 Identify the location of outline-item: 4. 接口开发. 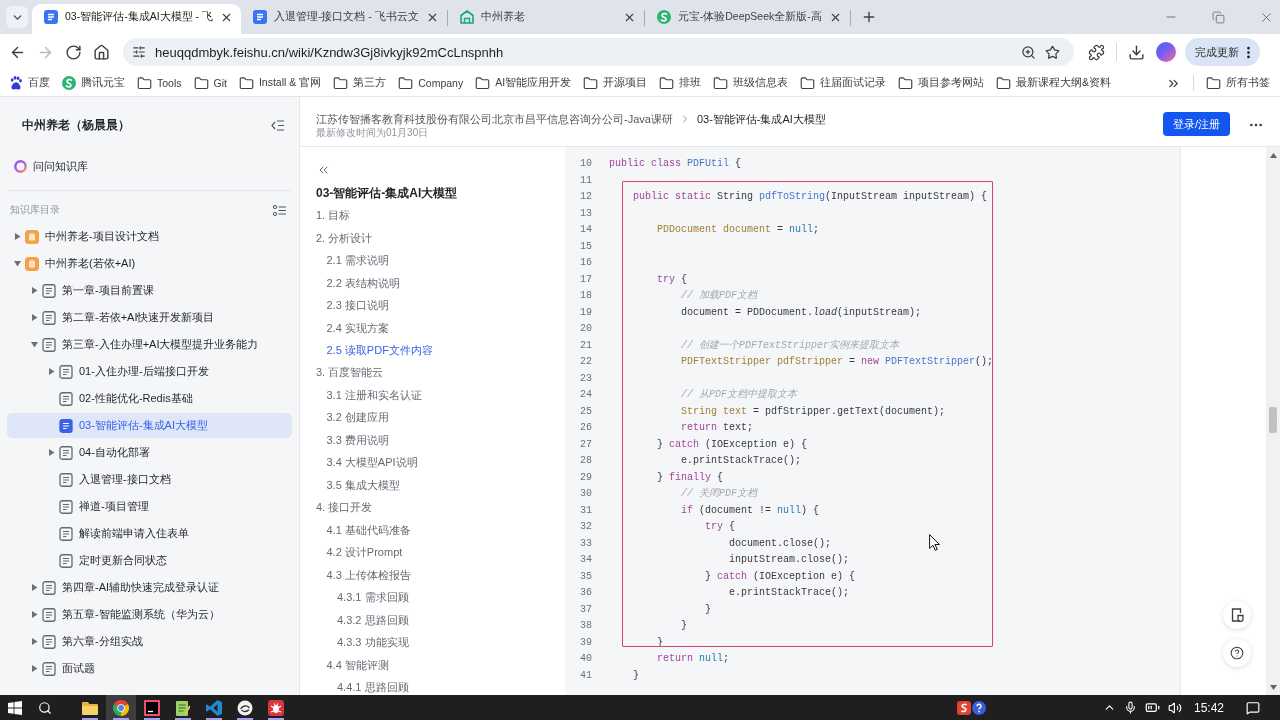
(344, 507).